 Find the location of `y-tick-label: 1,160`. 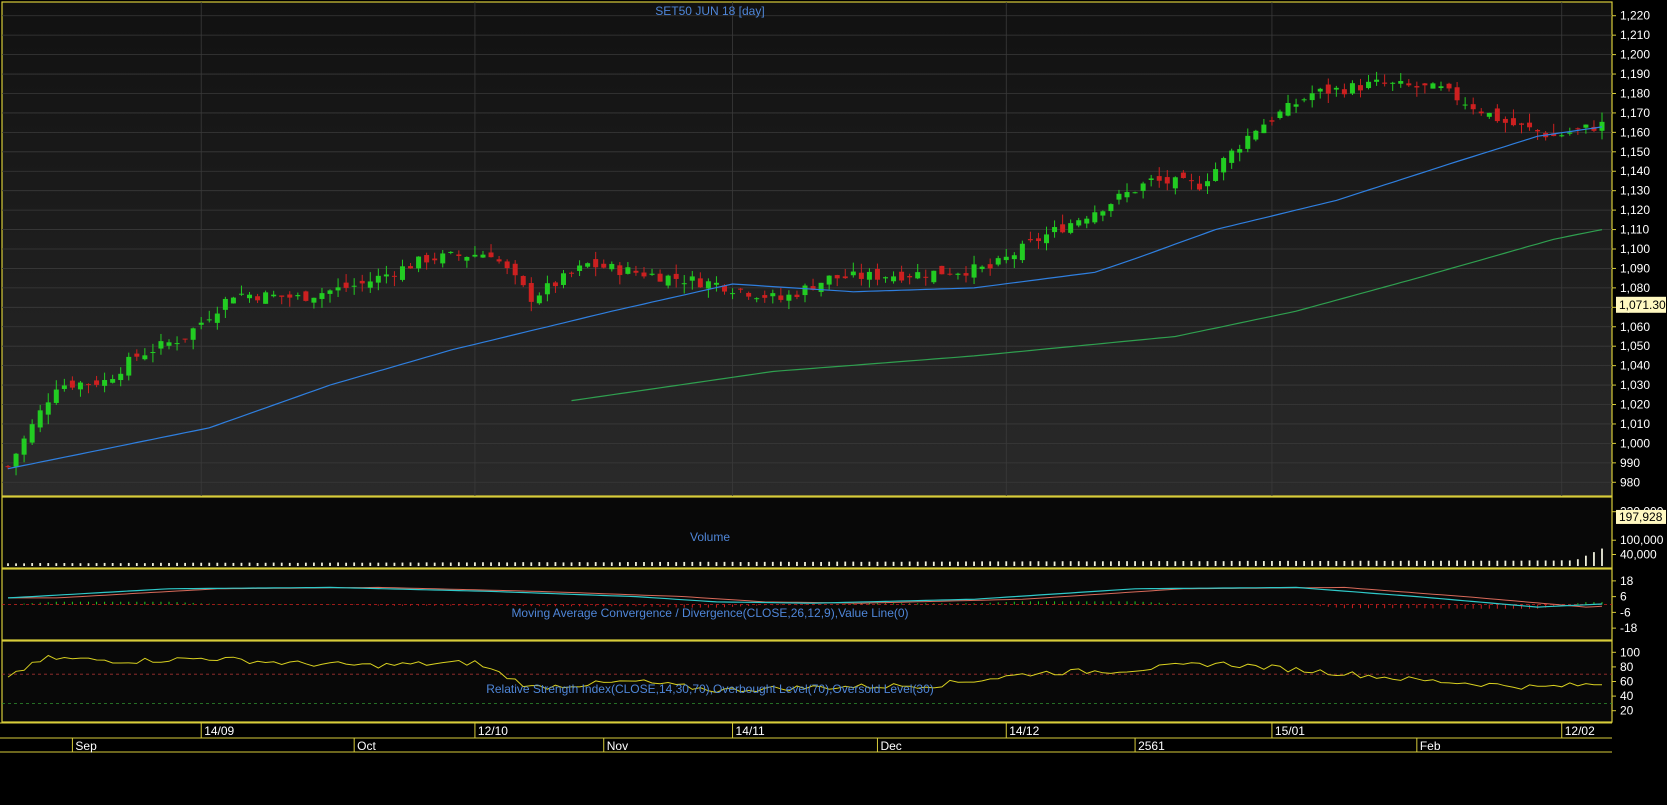

y-tick-label: 1,160 is located at coordinates (1635, 132).